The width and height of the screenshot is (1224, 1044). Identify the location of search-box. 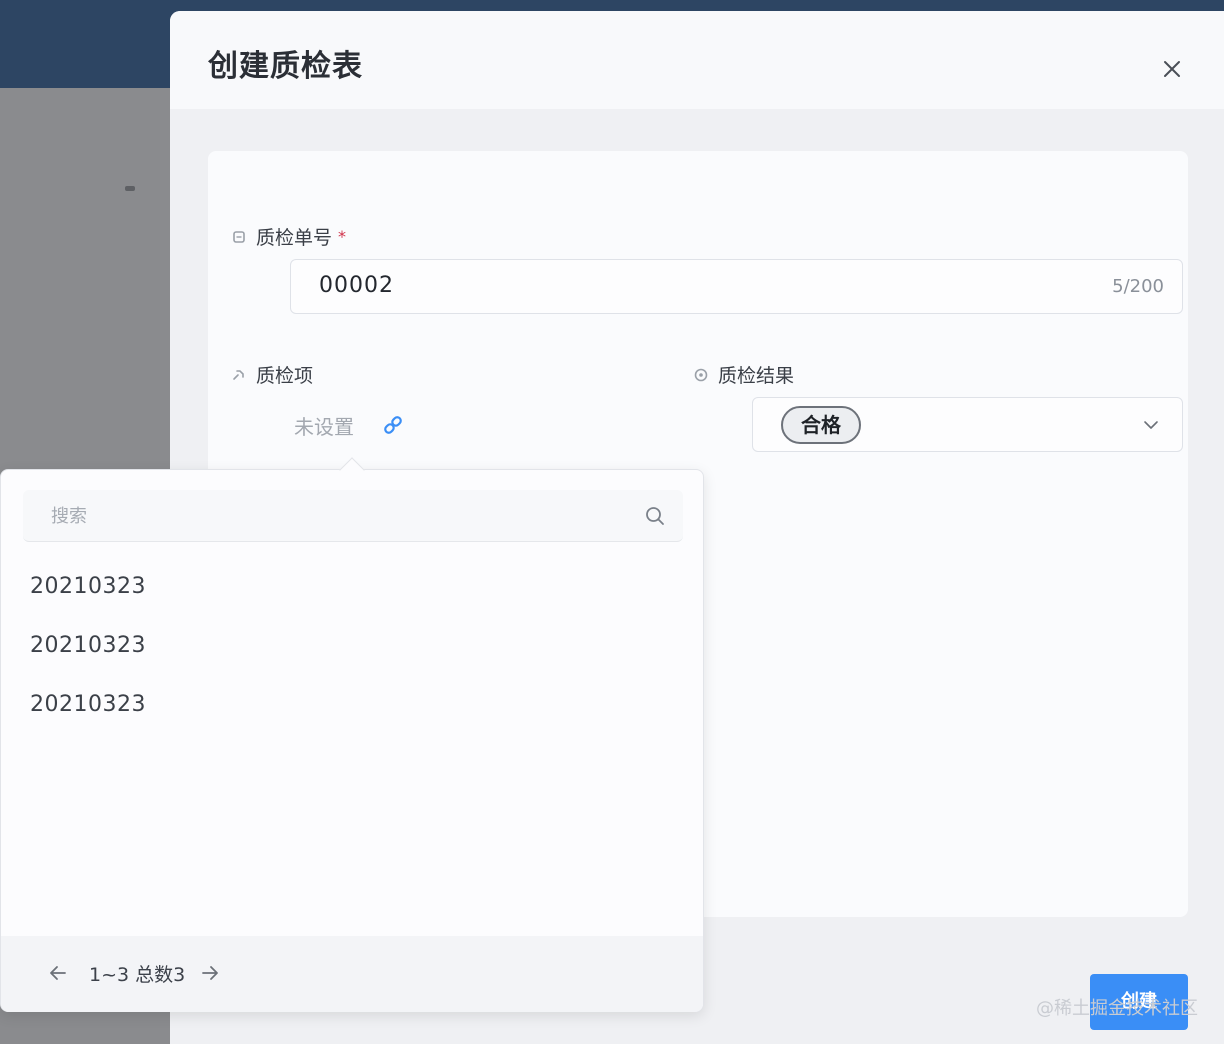
(353, 516).